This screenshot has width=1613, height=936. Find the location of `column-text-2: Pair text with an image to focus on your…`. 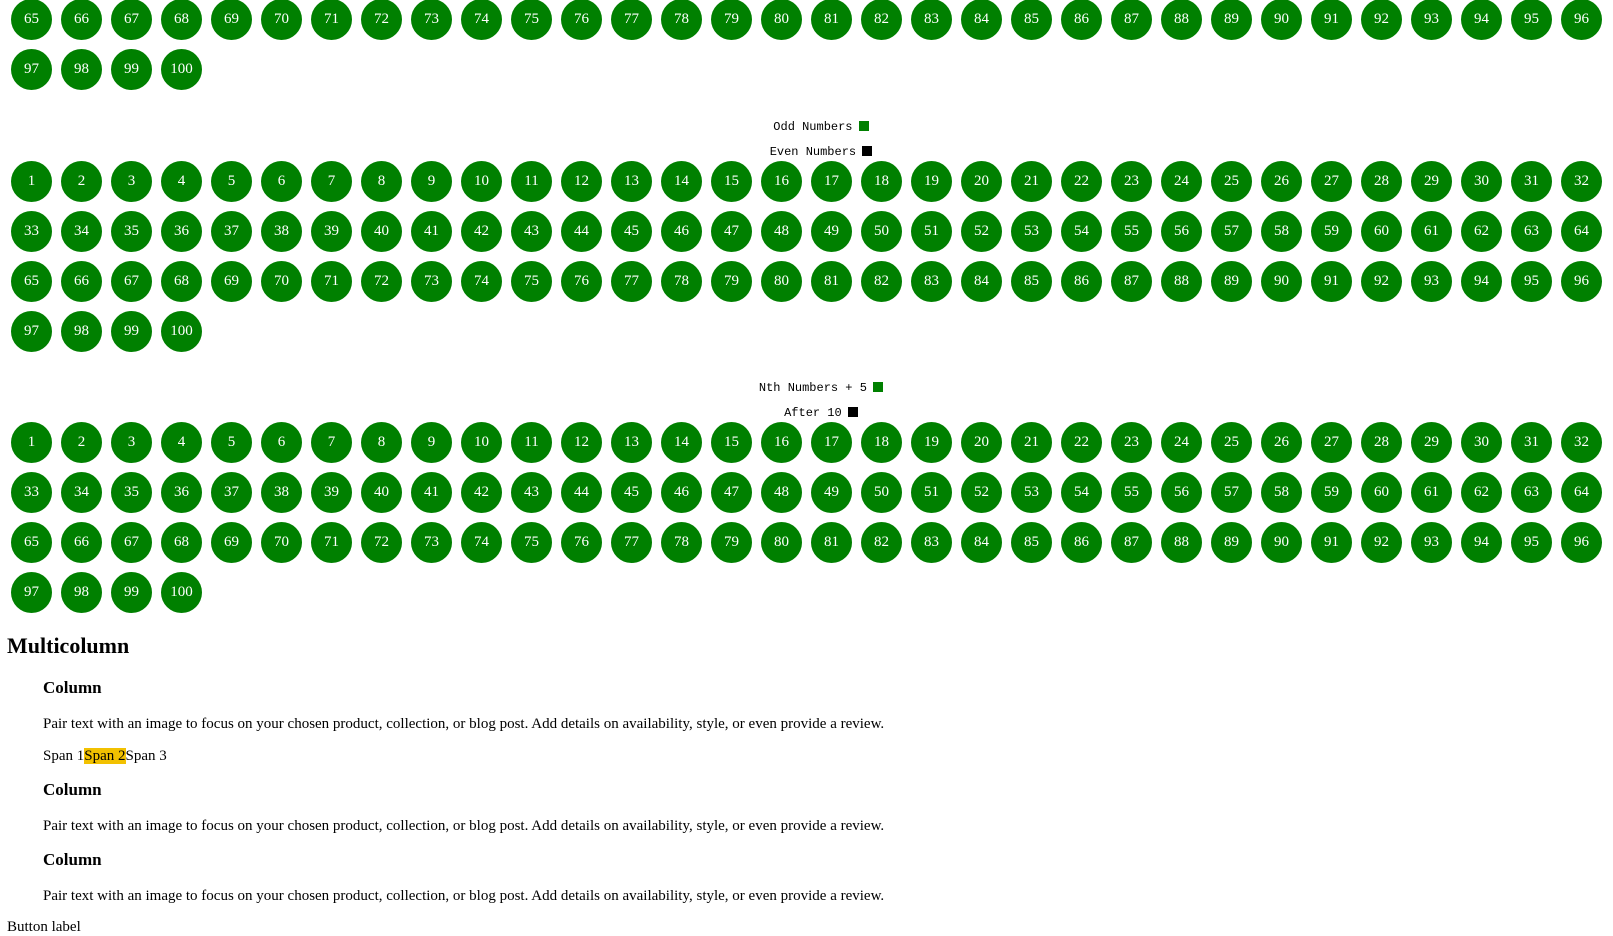

column-text-2: Pair text with an image to focus on your… is located at coordinates (464, 826).